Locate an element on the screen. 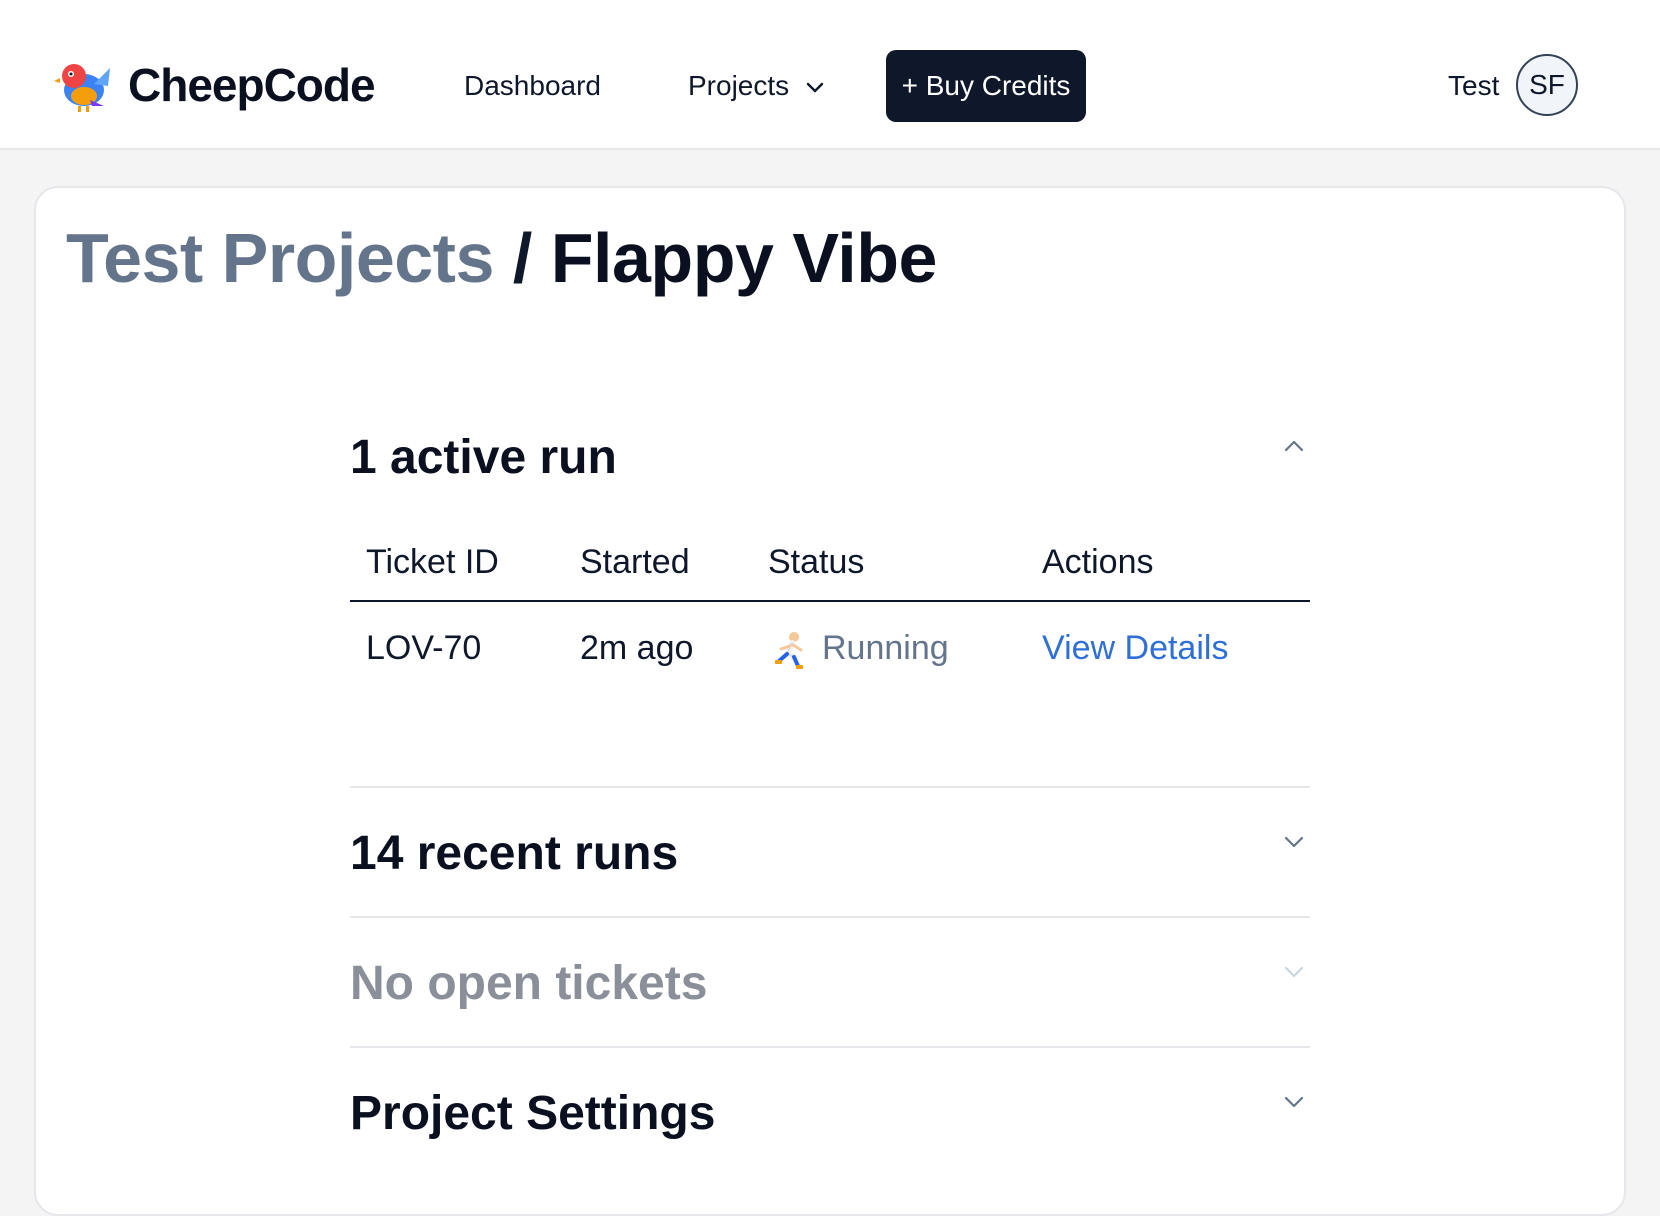  brand-name: CheepCode is located at coordinates (252, 85).